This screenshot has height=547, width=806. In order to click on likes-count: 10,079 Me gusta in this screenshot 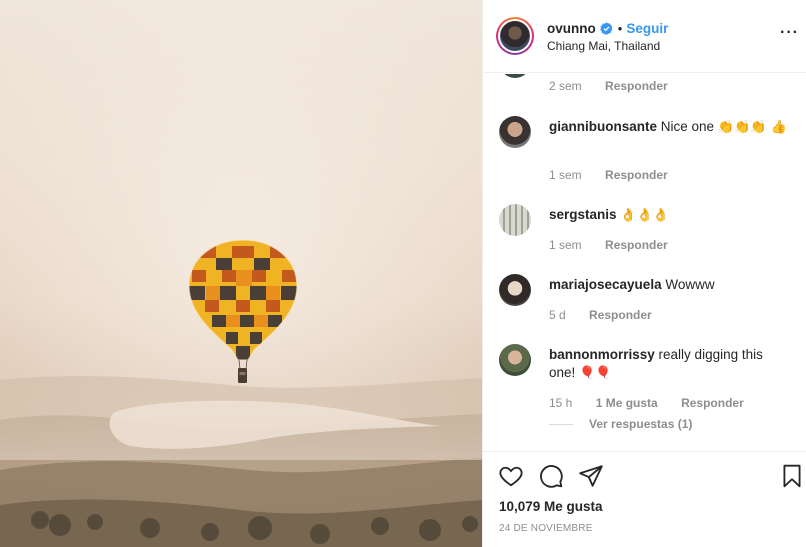, I will do `click(551, 506)`.